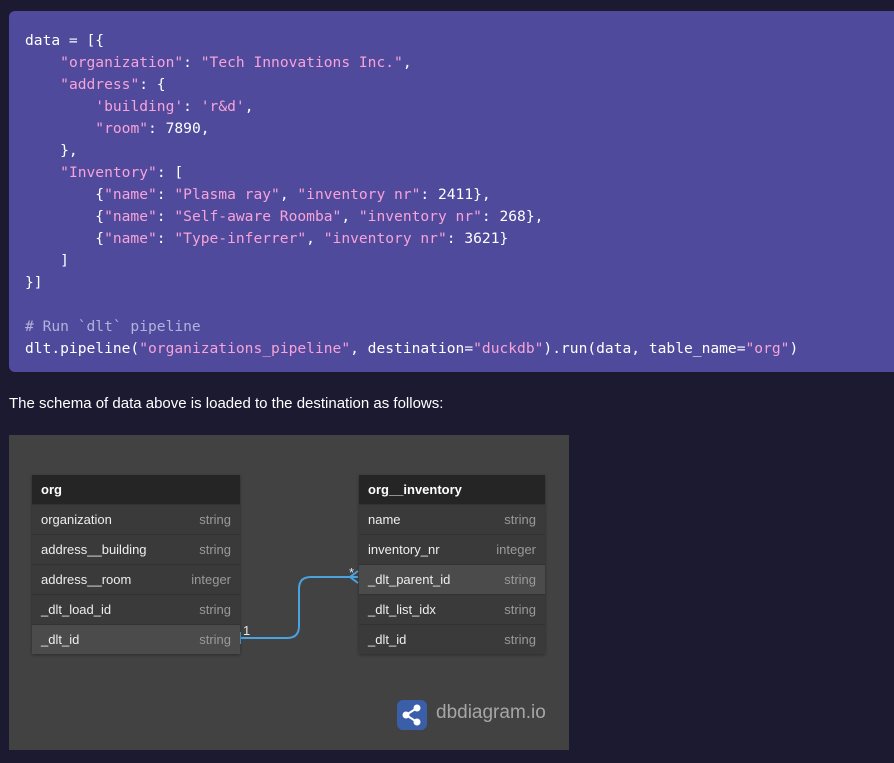  What do you see at coordinates (76, 609) in the screenshot?
I see `column-name: _dlt_load_id` at bounding box center [76, 609].